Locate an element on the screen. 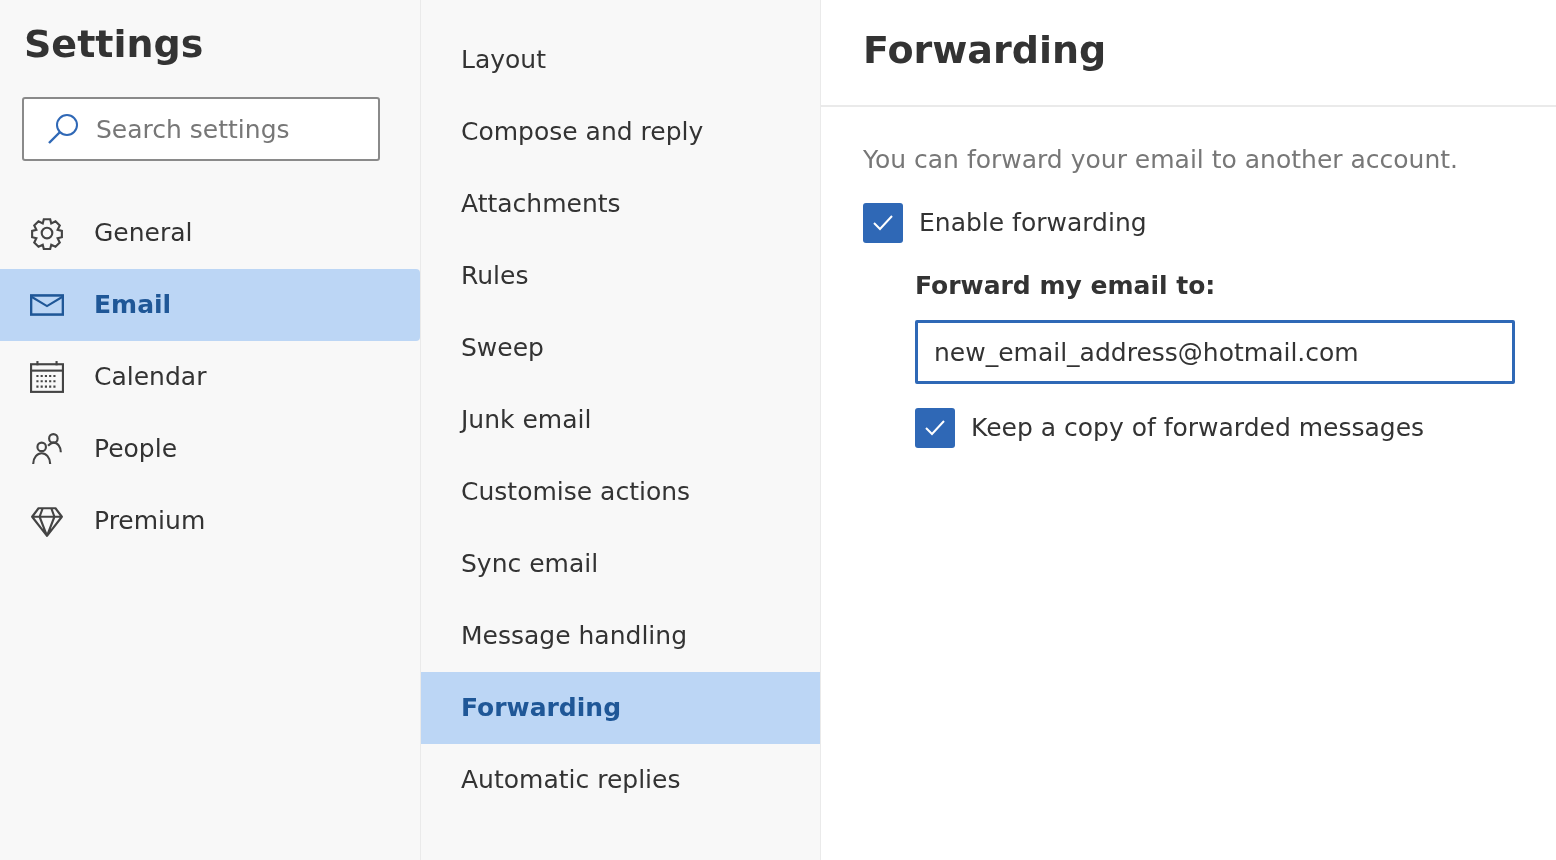 Image resolution: width=1556 pixels, height=860 pixels. search-icon is located at coordinates (63, 129).